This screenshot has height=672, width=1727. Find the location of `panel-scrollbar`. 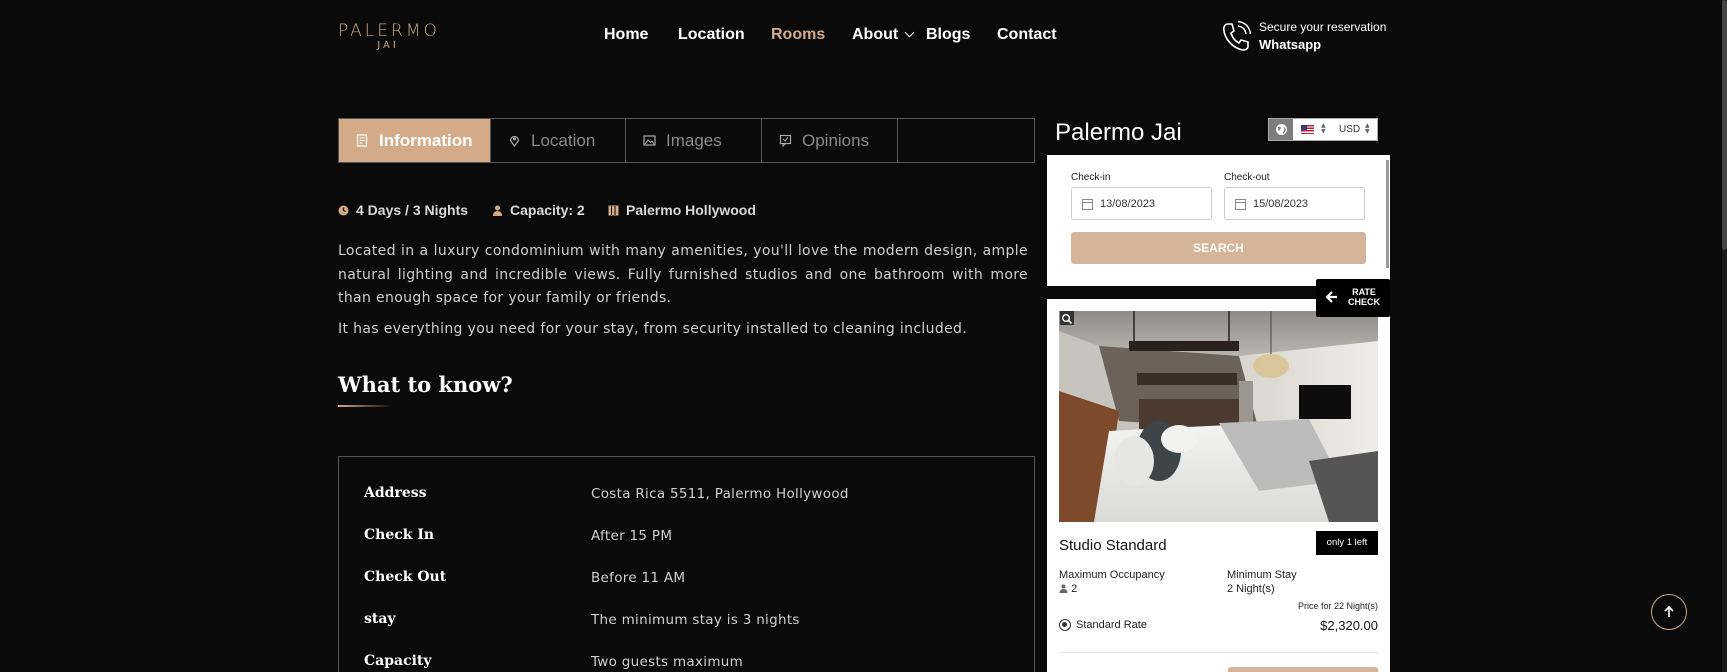

panel-scrollbar is located at coordinates (1387, 214).